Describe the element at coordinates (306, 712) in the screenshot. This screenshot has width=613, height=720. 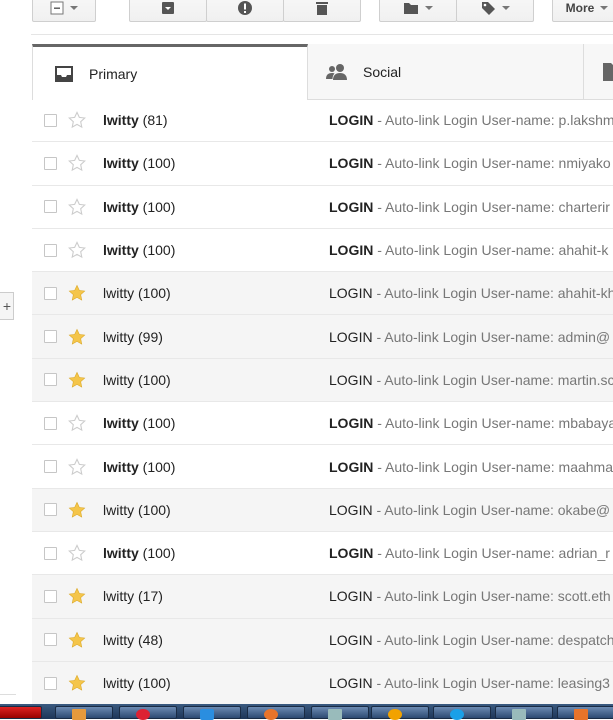
I see `taskbar` at that location.